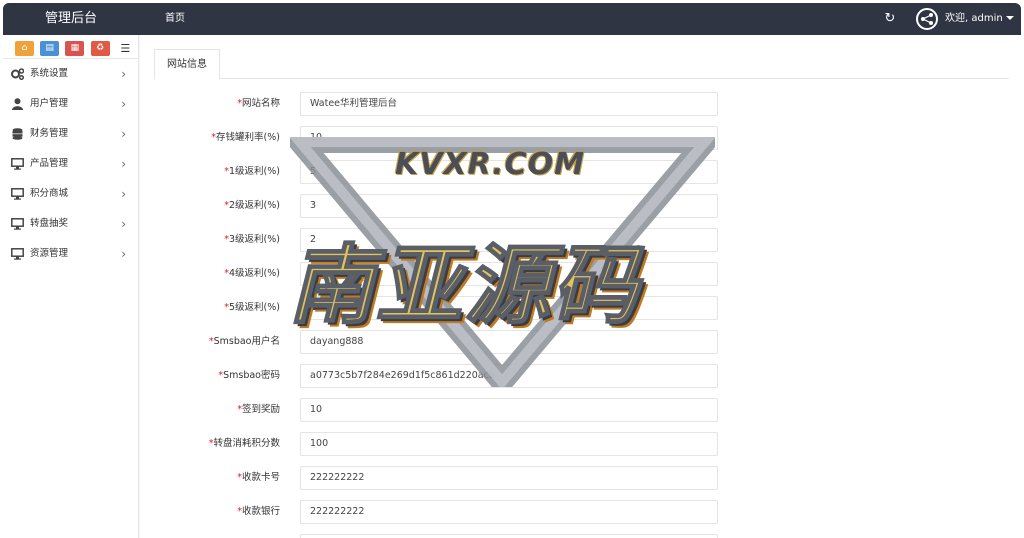 This screenshot has width=1024, height=538. I want to click on refresh-icon: ↻, so click(890, 19).